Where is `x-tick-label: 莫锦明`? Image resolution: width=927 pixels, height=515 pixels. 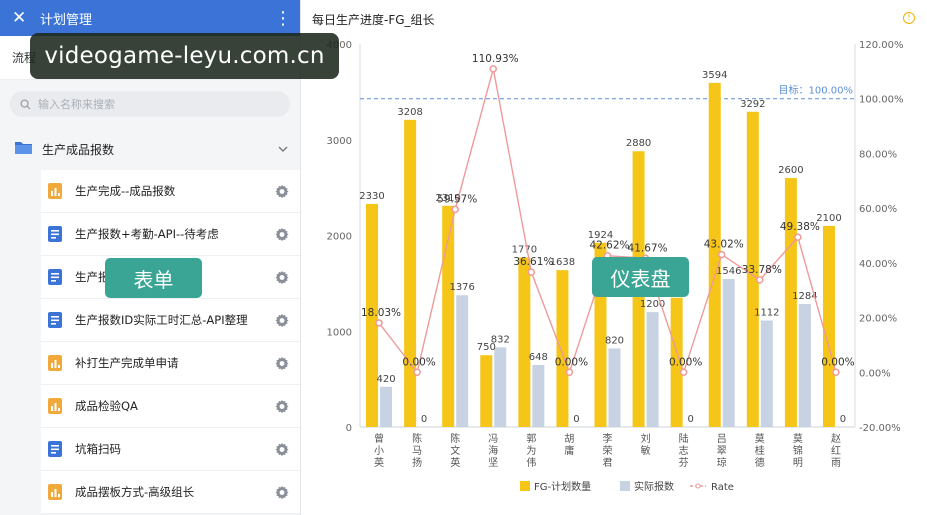 x-tick-label: 莫锦明 is located at coordinates (798, 451).